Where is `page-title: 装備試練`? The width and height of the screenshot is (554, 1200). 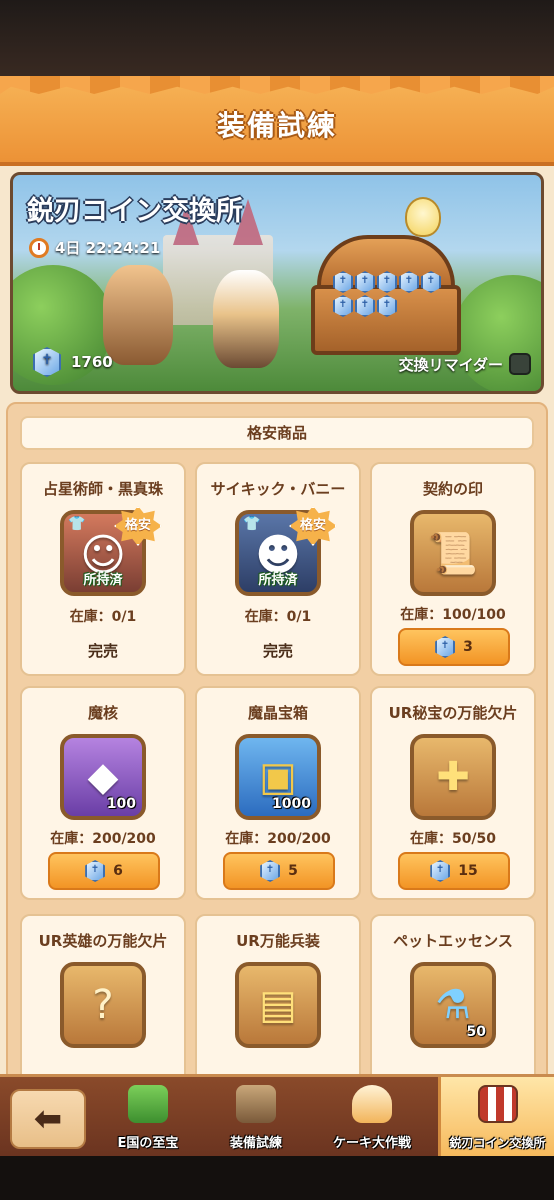 page-title: 装備試練 is located at coordinates (276, 125).